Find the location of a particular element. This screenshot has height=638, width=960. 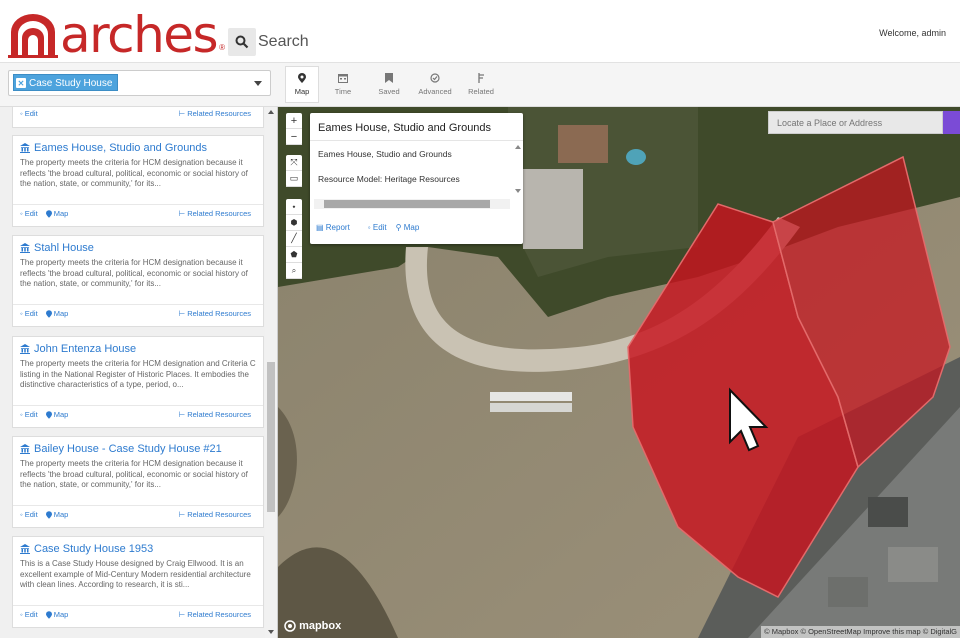

search-tabs: Map Time Saved Advanced Related is located at coordinates (395, 84).